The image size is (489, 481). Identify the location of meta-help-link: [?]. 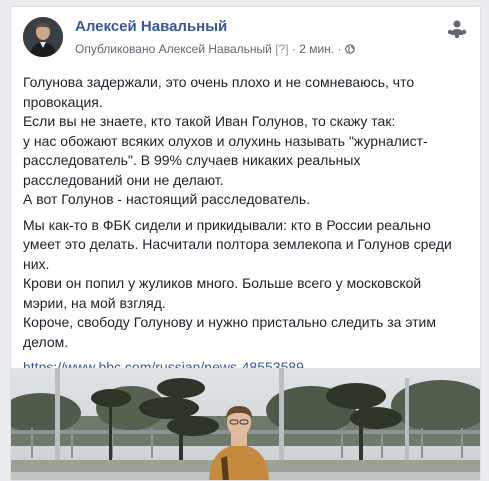
(281, 49).